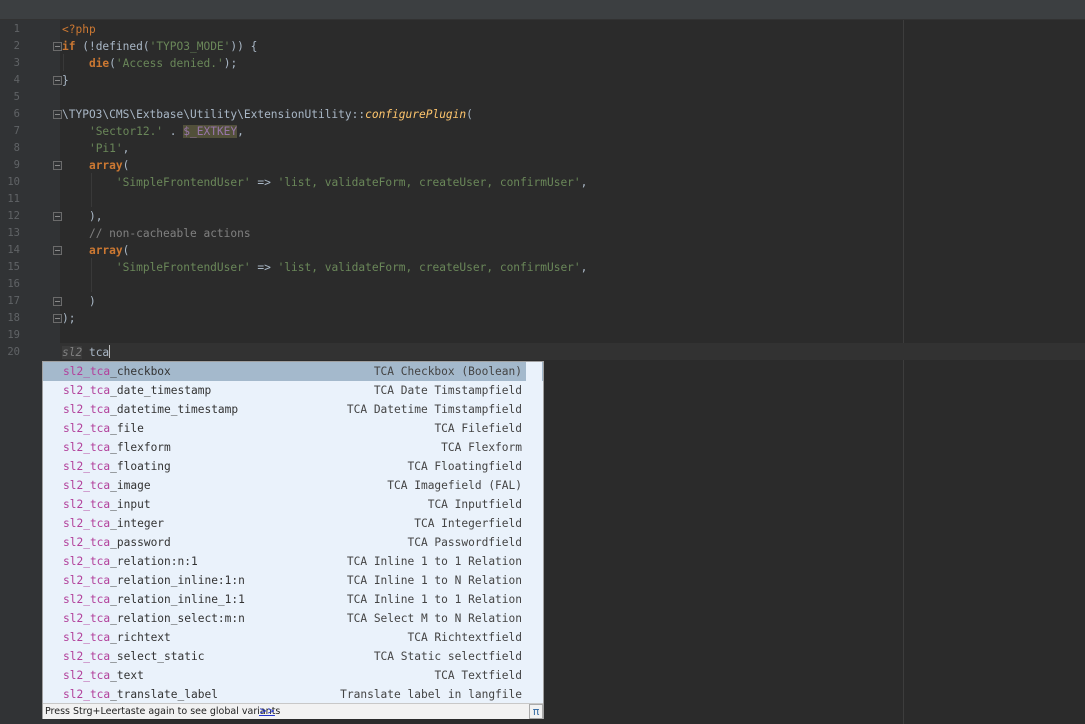 Image resolution: width=1085 pixels, height=724 pixels. I want to click on completion-item: sl2_tca_file TCA Filefield, so click(293, 428).